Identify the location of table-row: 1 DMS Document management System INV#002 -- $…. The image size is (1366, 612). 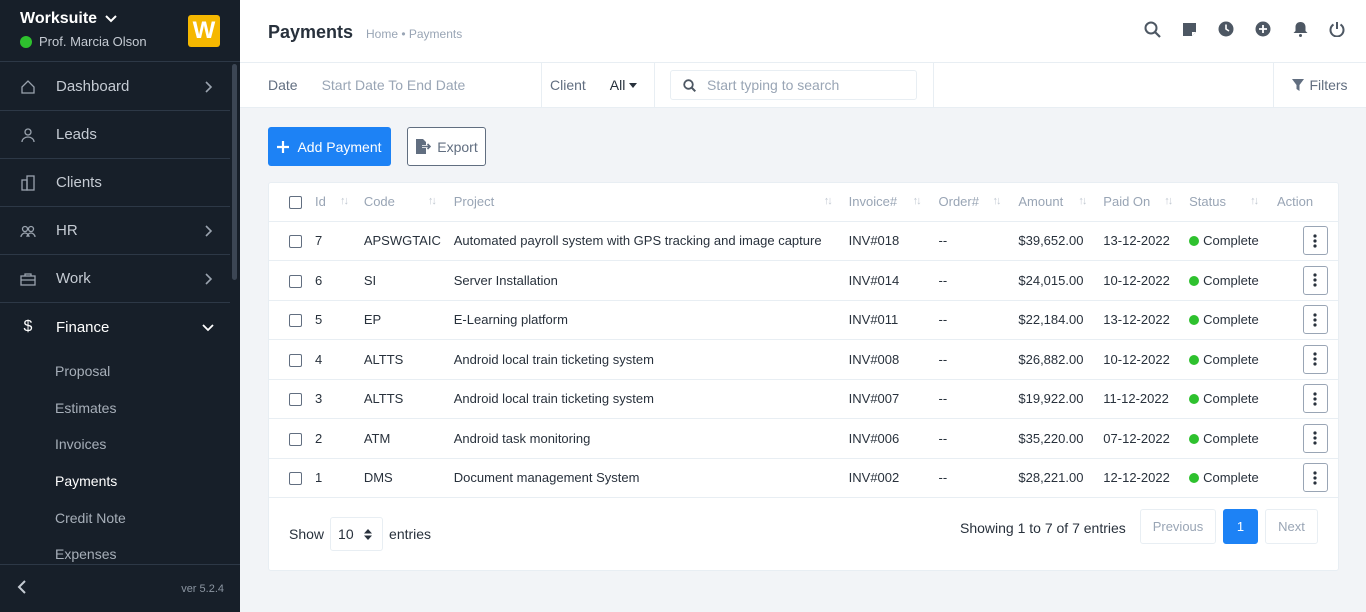
(803, 478).